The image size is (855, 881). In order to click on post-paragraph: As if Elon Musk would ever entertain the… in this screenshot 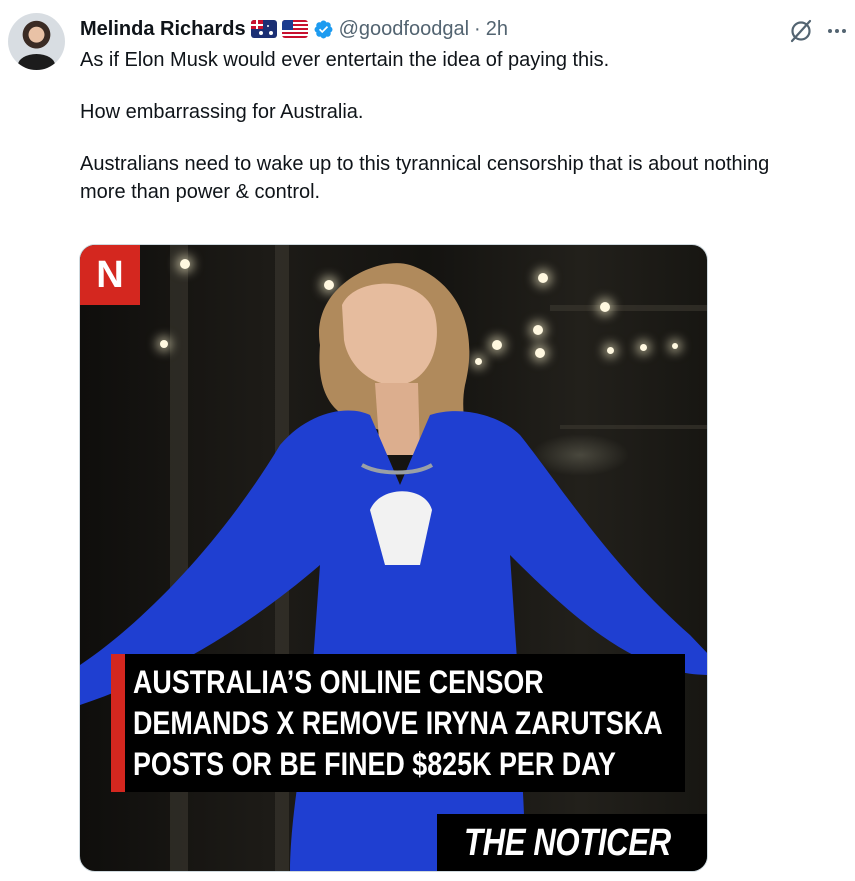, I will do `click(345, 60)`.